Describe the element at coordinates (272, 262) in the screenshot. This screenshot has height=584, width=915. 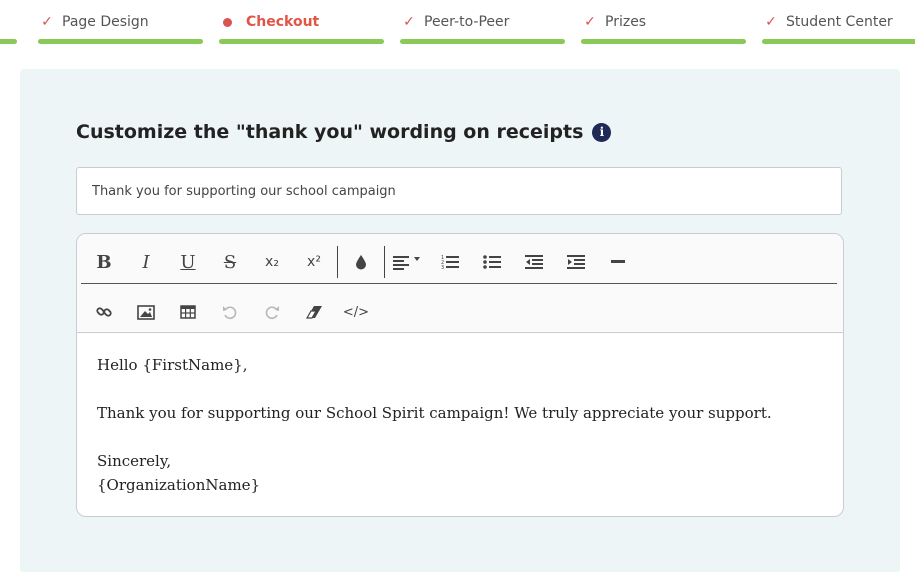
I see `subscript-icon: x₂` at that location.